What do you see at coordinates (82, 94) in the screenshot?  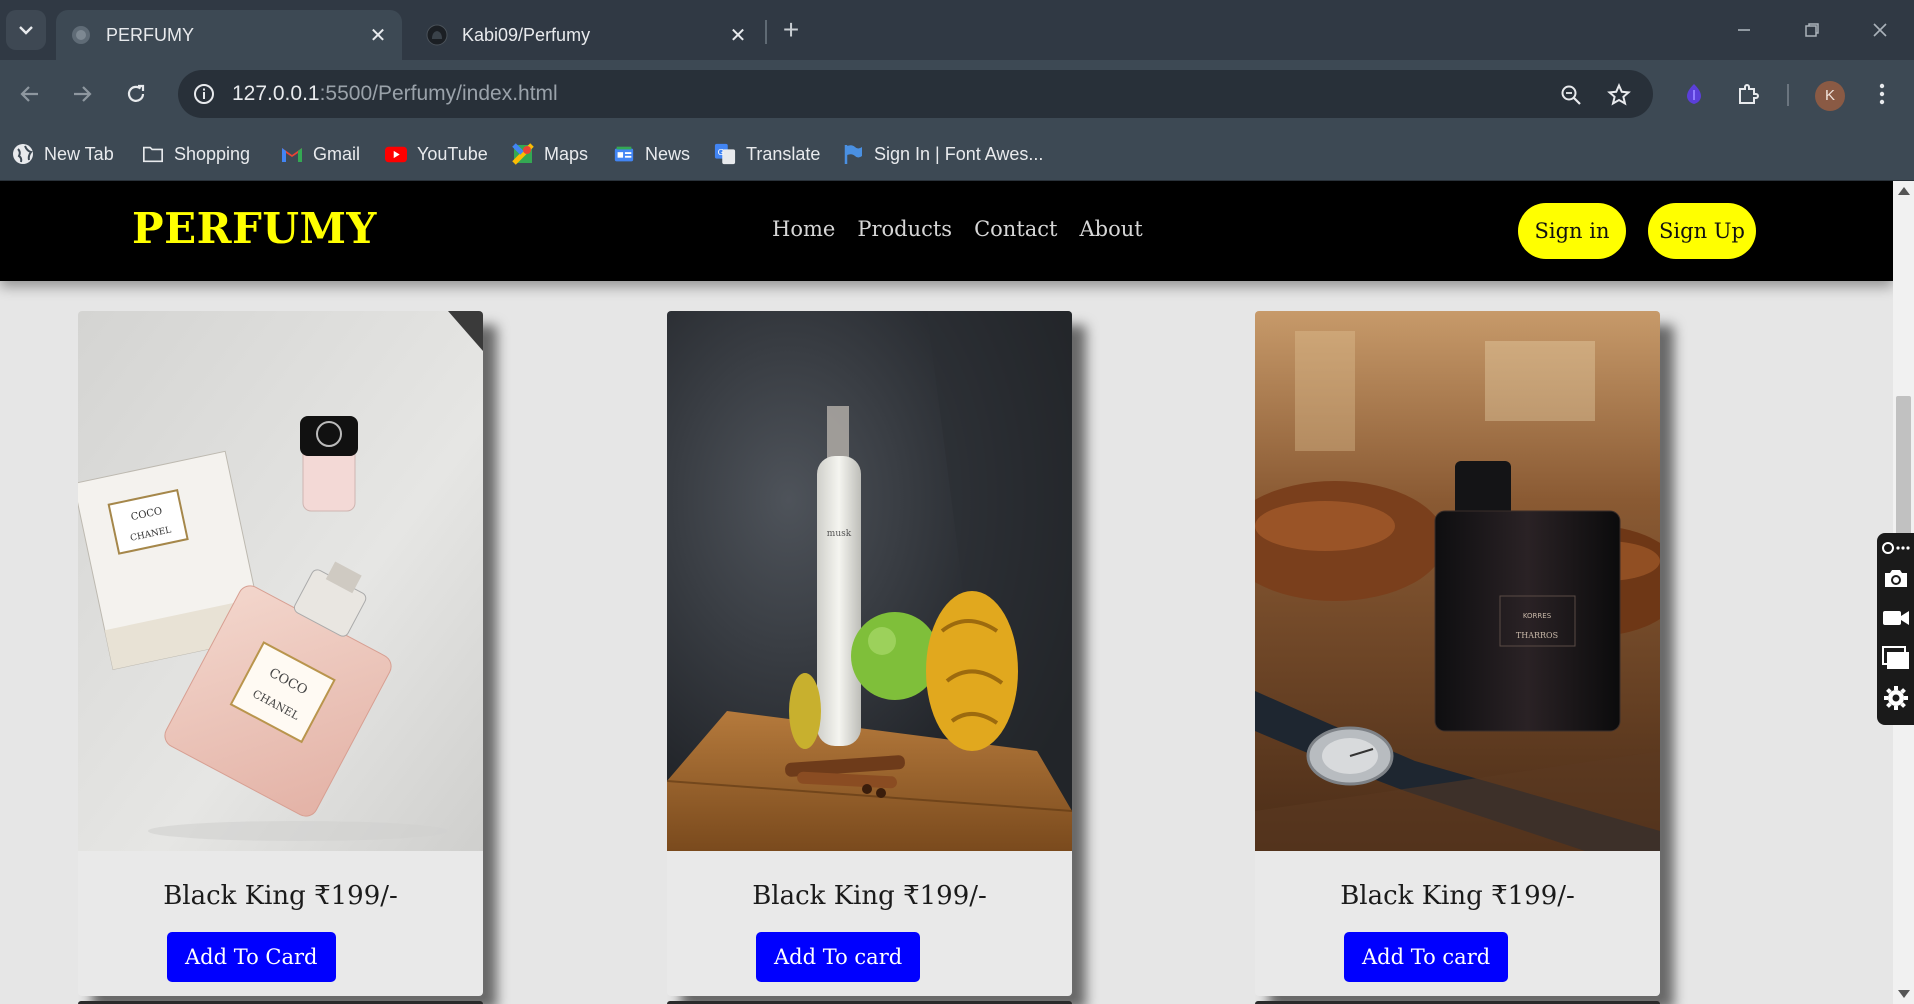 I see `forward-arrow-icon` at bounding box center [82, 94].